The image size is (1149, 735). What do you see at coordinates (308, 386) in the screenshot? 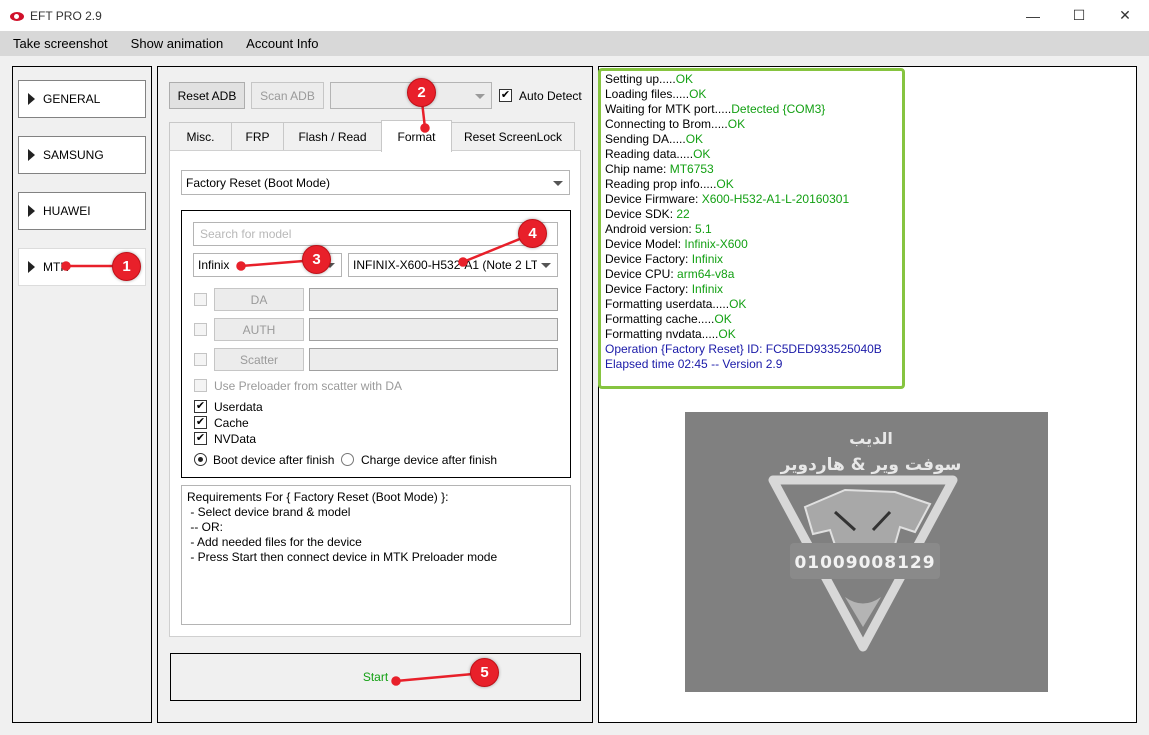
I see `use-preloader-label: Use Preloader from scatter with DA` at bounding box center [308, 386].